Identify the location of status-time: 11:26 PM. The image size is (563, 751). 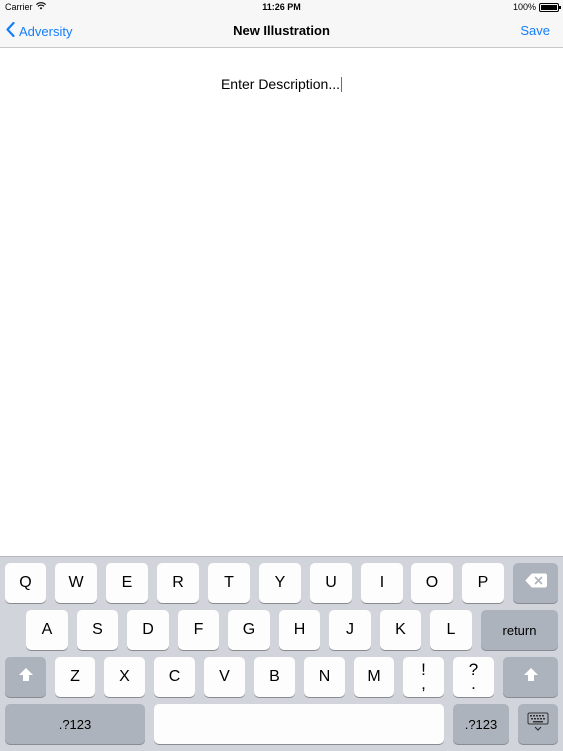
(281, 7).